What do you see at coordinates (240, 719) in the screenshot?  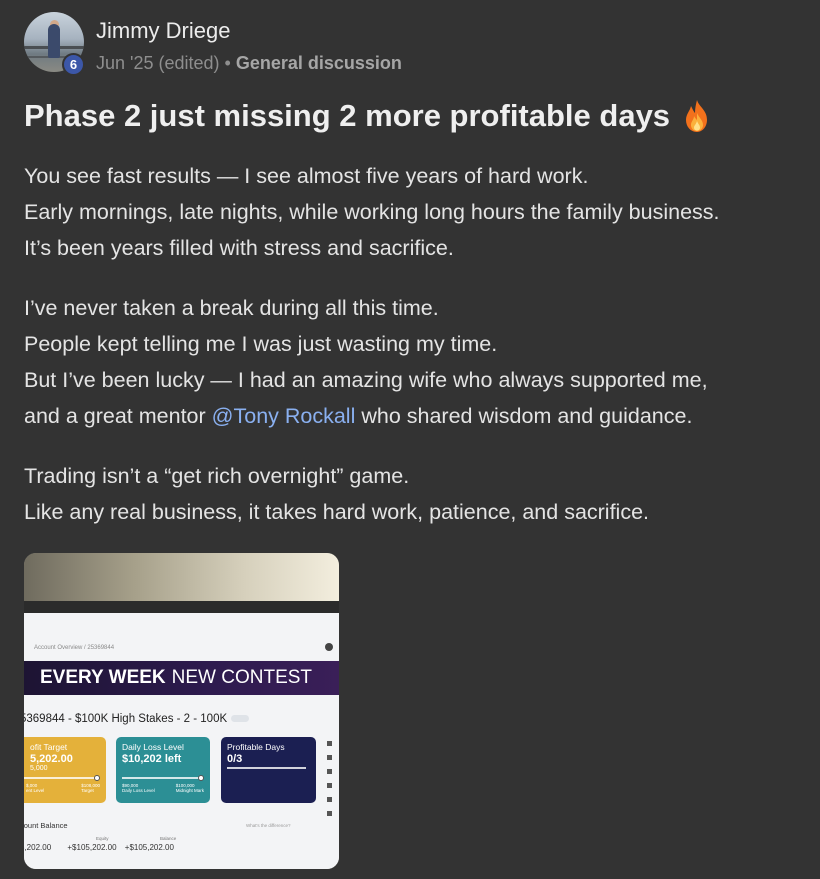 I see `status-pill` at bounding box center [240, 719].